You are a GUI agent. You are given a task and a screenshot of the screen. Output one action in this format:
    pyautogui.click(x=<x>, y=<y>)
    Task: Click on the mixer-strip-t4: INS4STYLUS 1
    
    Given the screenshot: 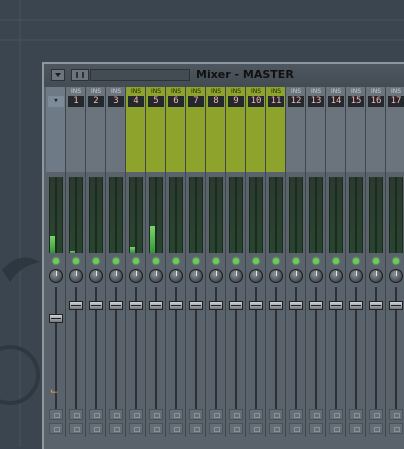 What is the action you would take?
    pyautogui.click(x=136, y=262)
    